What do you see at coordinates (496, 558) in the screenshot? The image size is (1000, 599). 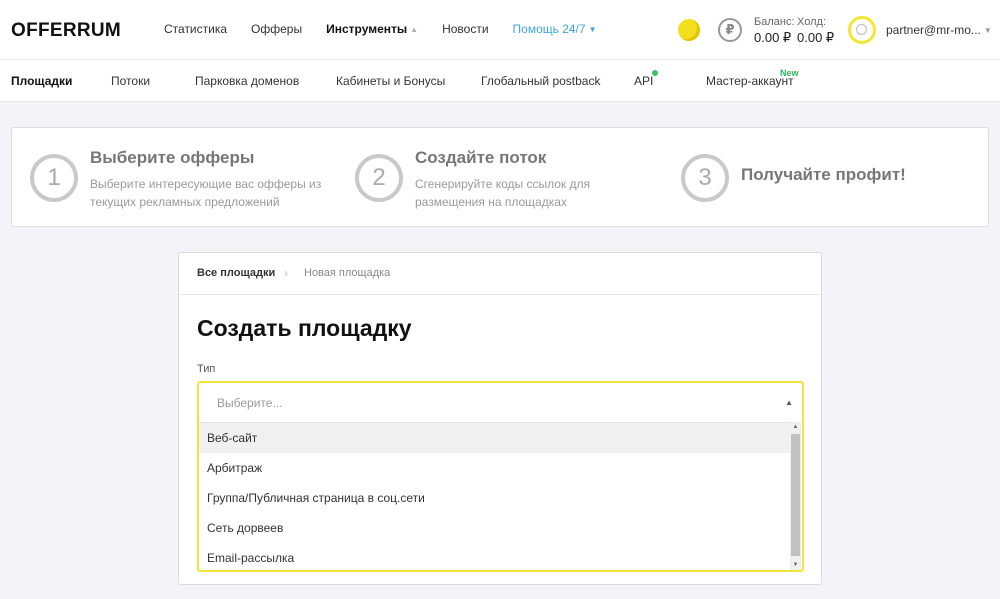 I see `option-email-newsletter: Email-рассылка` at bounding box center [496, 558].